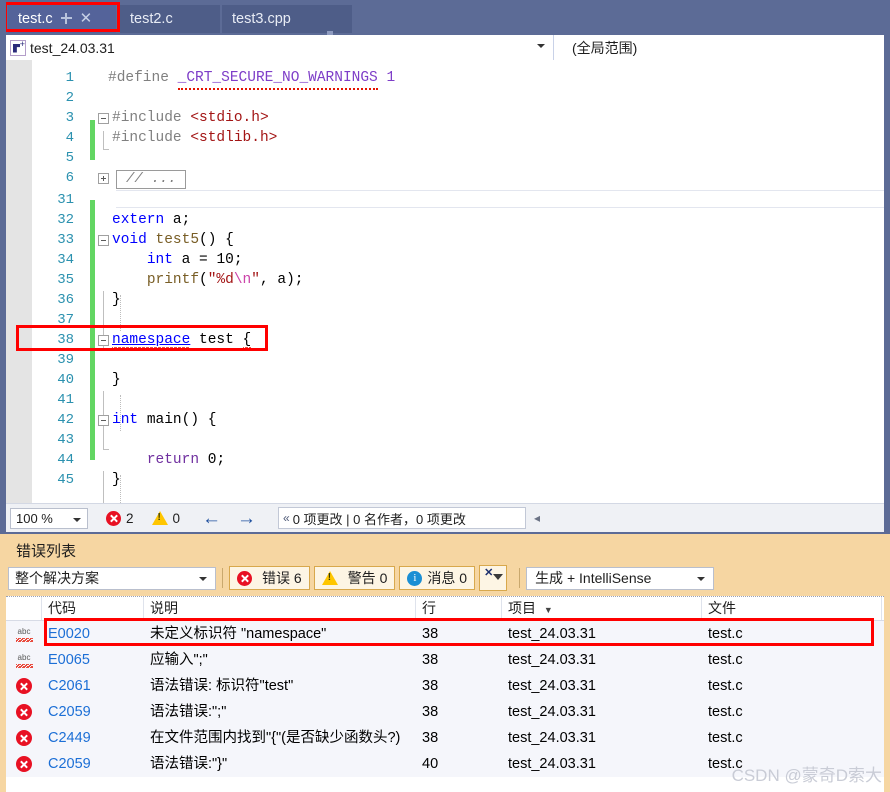  I want to click on tab-test-c: test.c ✕, so click(62, 19).